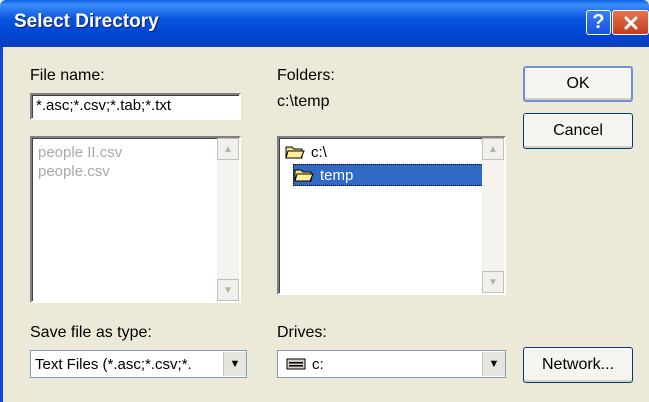 Image resolution: width=649 pixels, height=402 pixels. I want to click on current-path: c:\temp, so click(303, 101).